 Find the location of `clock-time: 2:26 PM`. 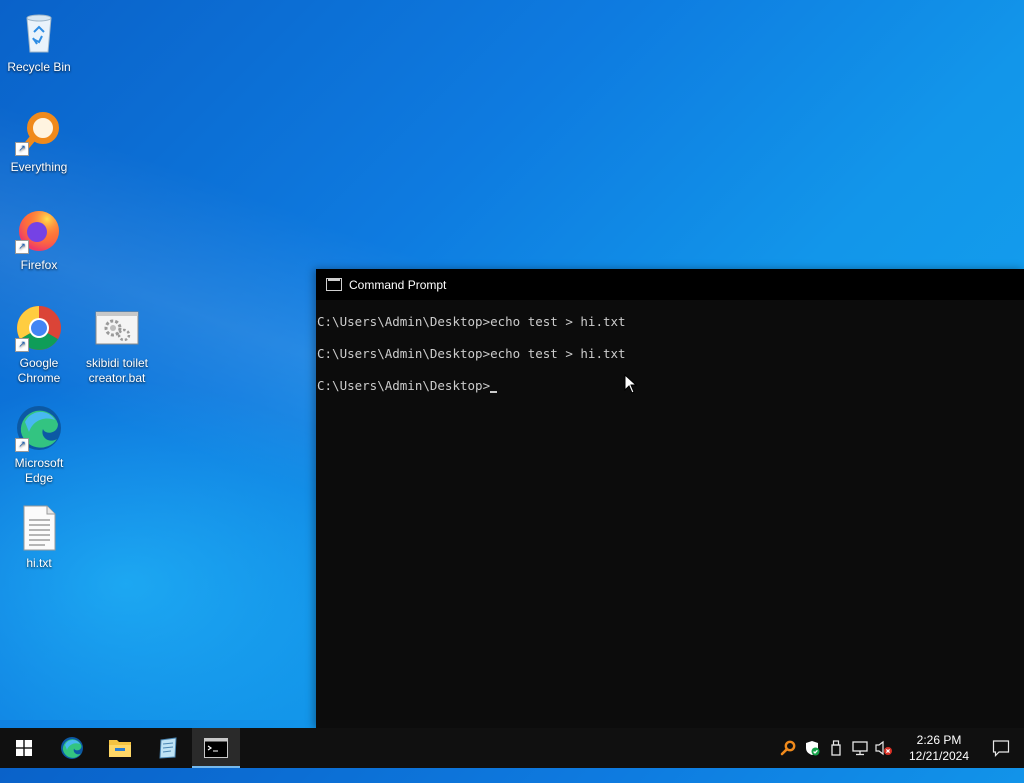

clock-time: 2:26 PM is located at coordinates (939, 740).